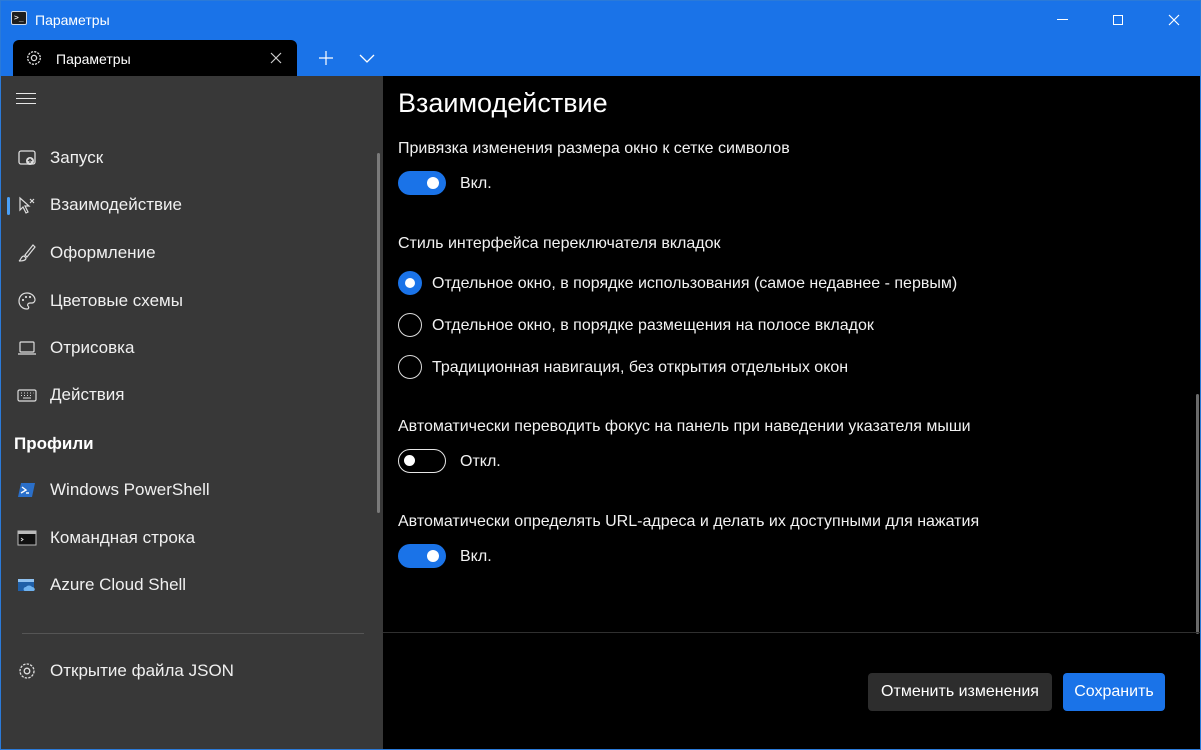 This screenshot has width=1201, height=750. What do you see at coordinates (192, 253) in the screenshot?
I see `sidebar-item-appearance: Оформление` at bounding box center [192, 253].